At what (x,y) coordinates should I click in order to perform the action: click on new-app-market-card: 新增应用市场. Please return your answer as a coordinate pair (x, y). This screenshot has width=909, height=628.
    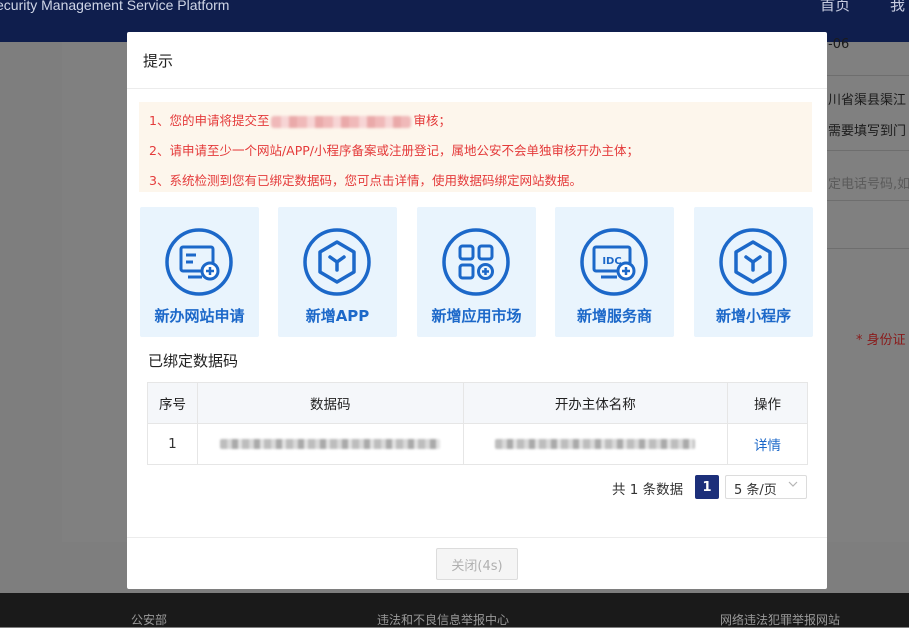
    Looking at the image, I should click on (476, 272).